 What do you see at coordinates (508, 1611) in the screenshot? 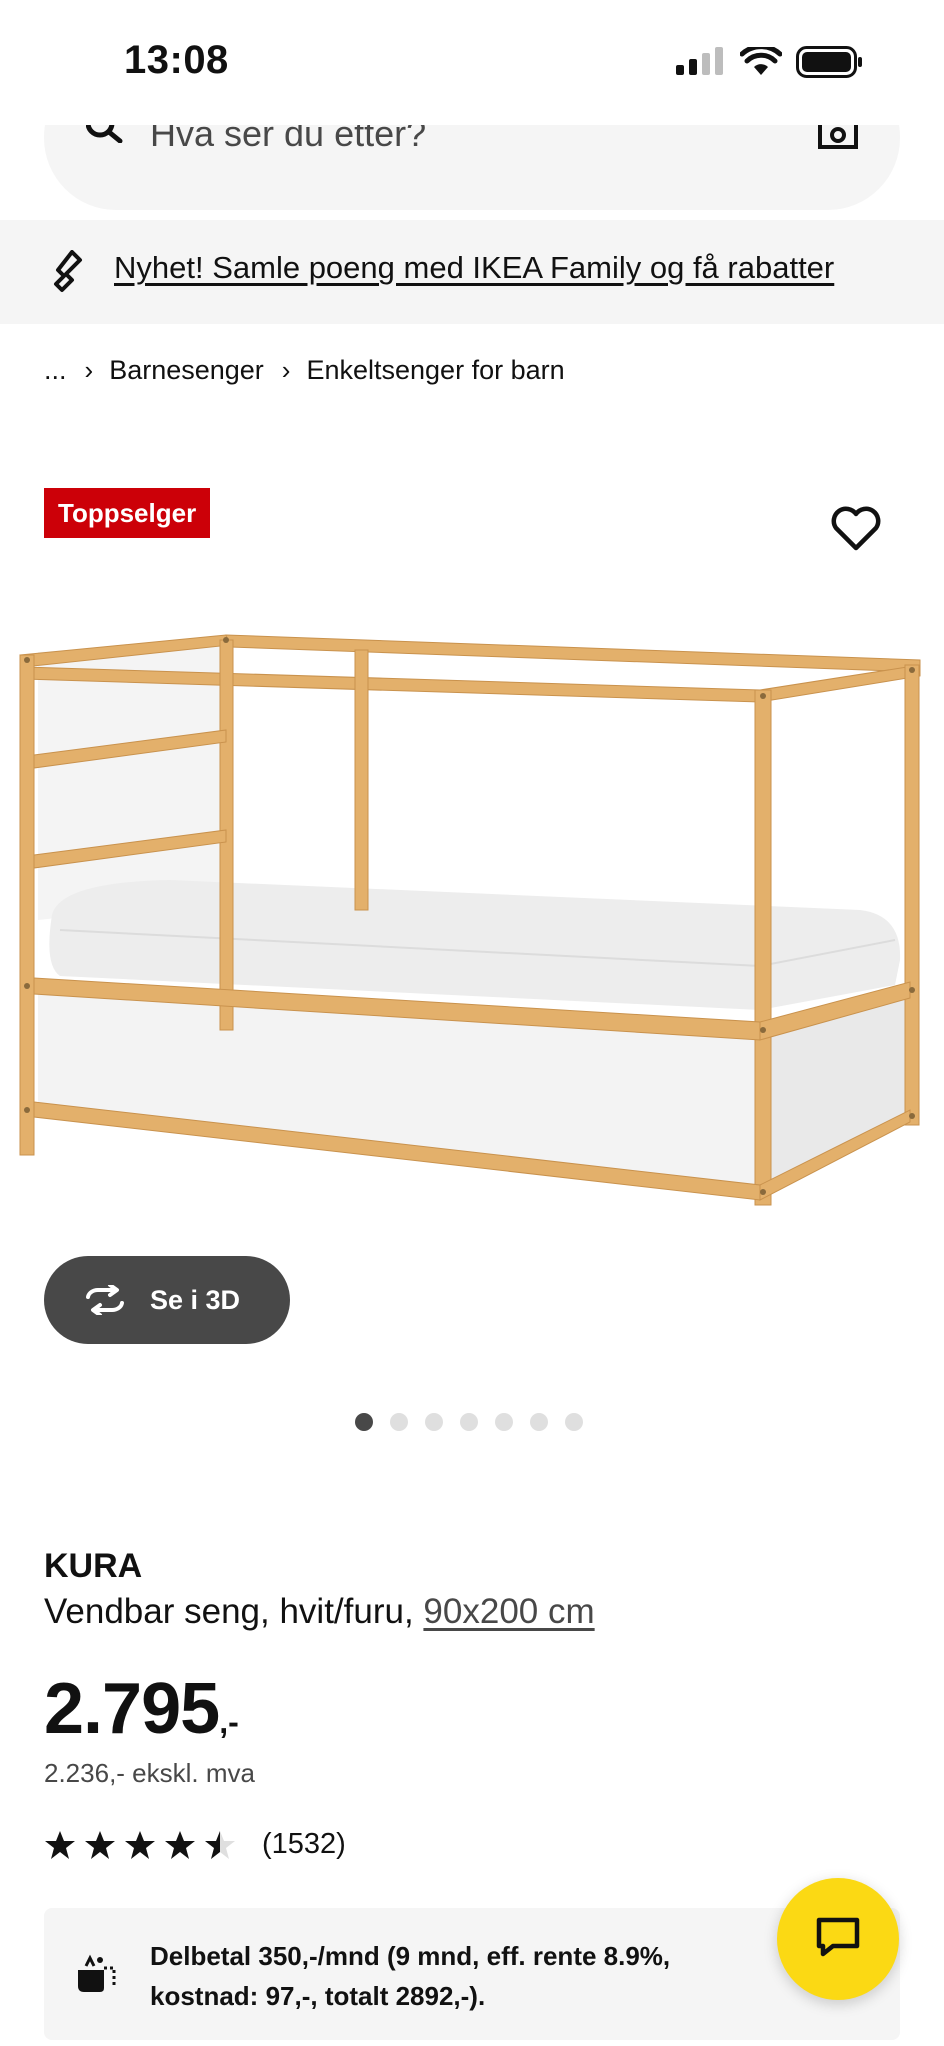
I see `product-size-link: 90x200 cm` at bounding box center [508, 1611].